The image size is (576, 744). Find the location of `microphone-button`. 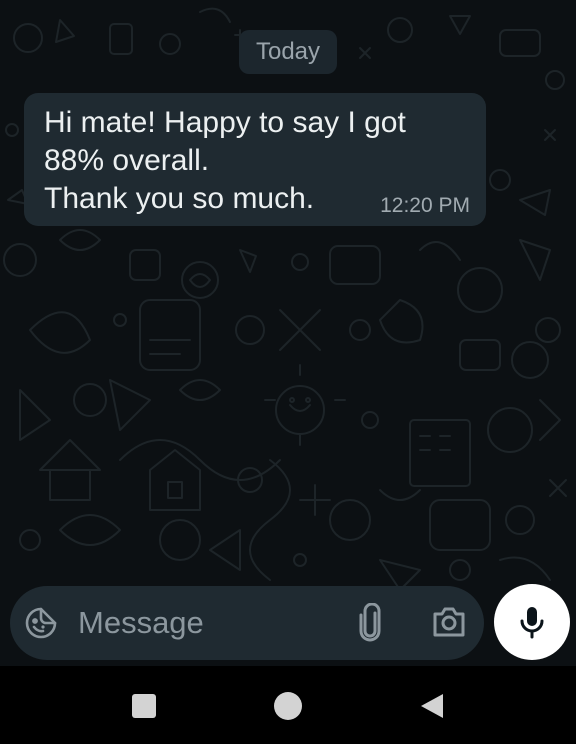

microphone-button is located at coordinates (532, 622).